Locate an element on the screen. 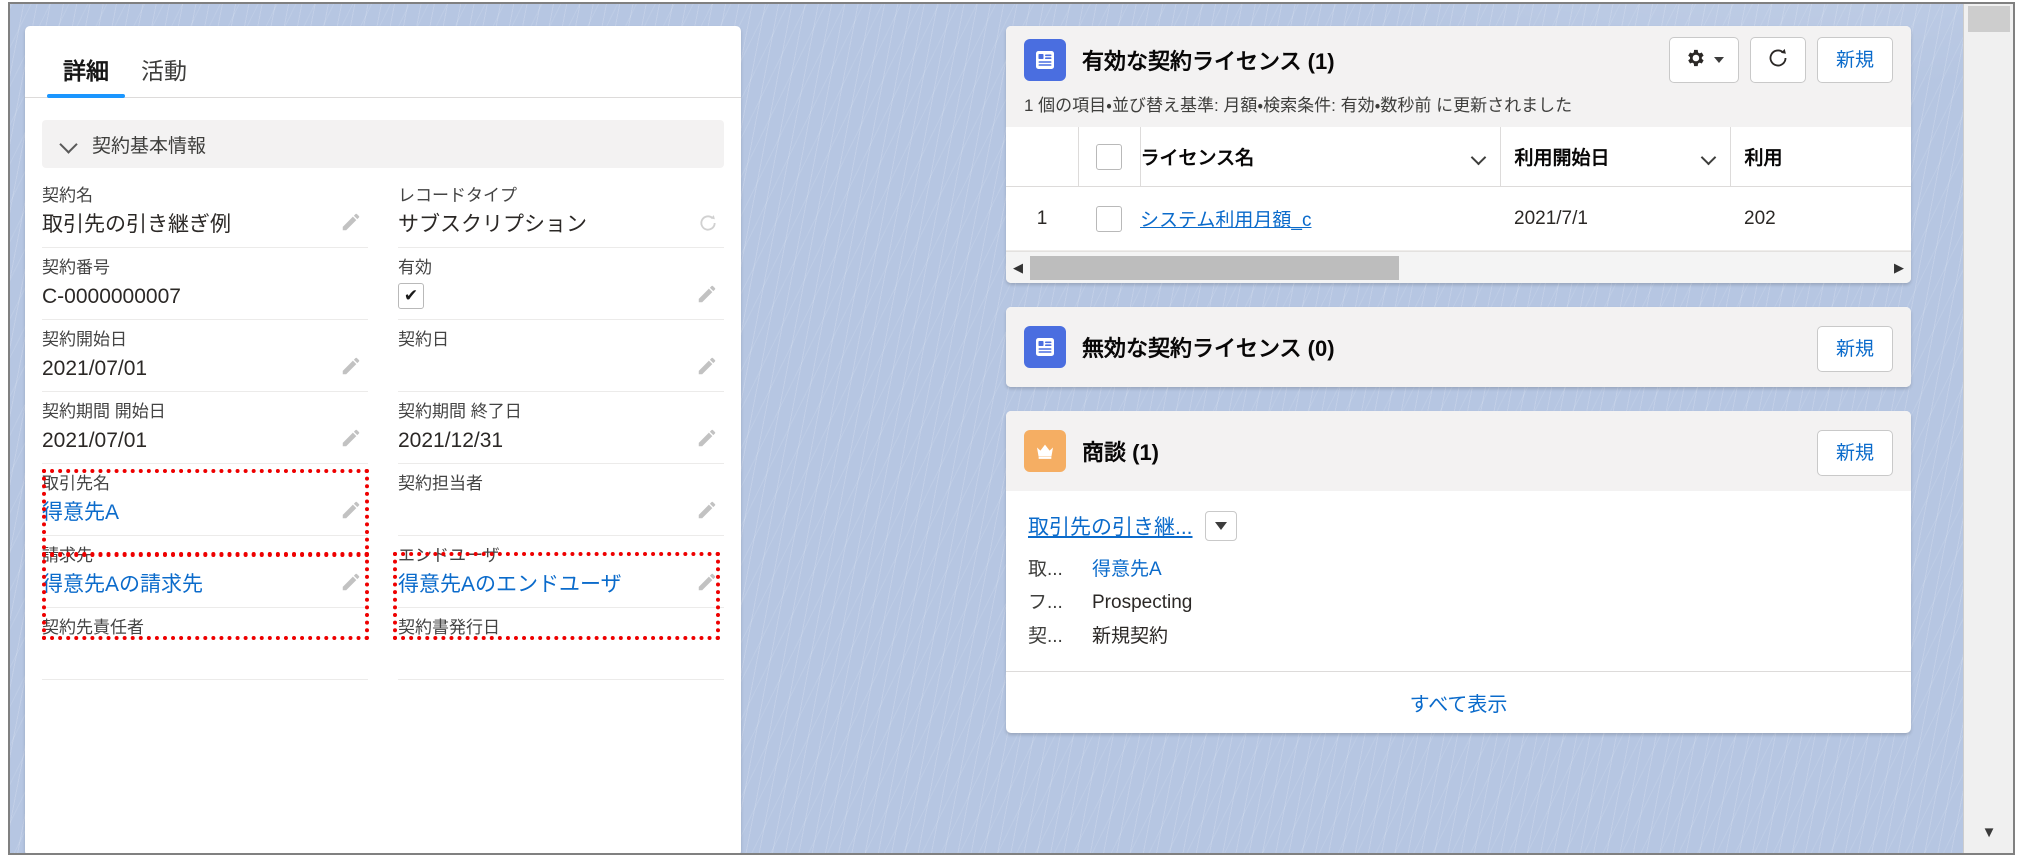 Image resolution: width=2027 pixels, height=861 pixels. field-value: サブスクリプション is located at coordinates (492, 224).